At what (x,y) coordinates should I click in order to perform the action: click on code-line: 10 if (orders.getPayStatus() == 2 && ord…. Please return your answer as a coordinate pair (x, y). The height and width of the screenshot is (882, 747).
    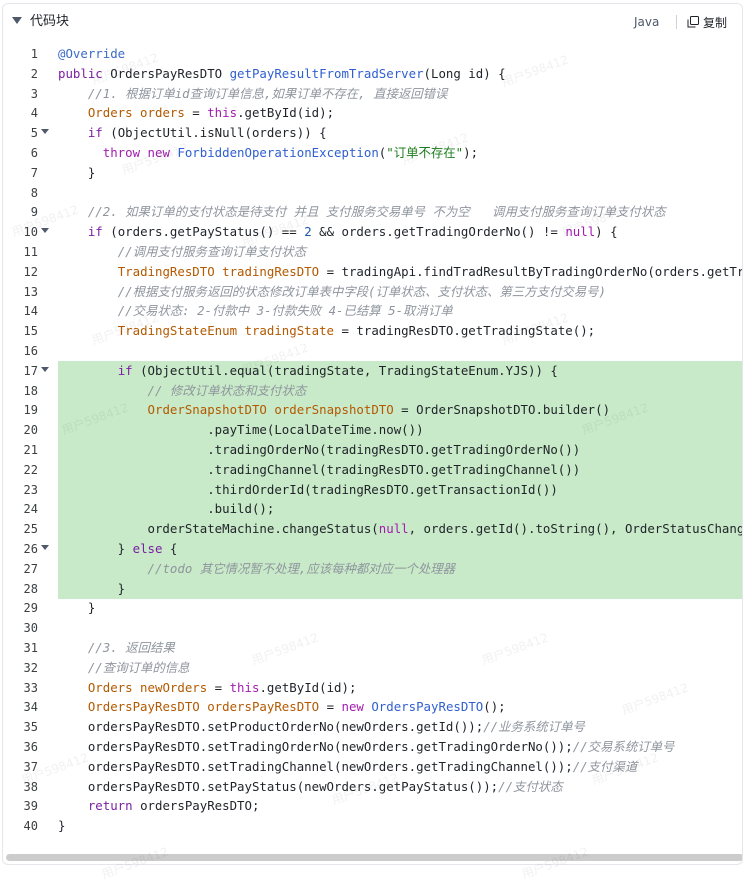
    Looking at the image, I should click on (372, 232).